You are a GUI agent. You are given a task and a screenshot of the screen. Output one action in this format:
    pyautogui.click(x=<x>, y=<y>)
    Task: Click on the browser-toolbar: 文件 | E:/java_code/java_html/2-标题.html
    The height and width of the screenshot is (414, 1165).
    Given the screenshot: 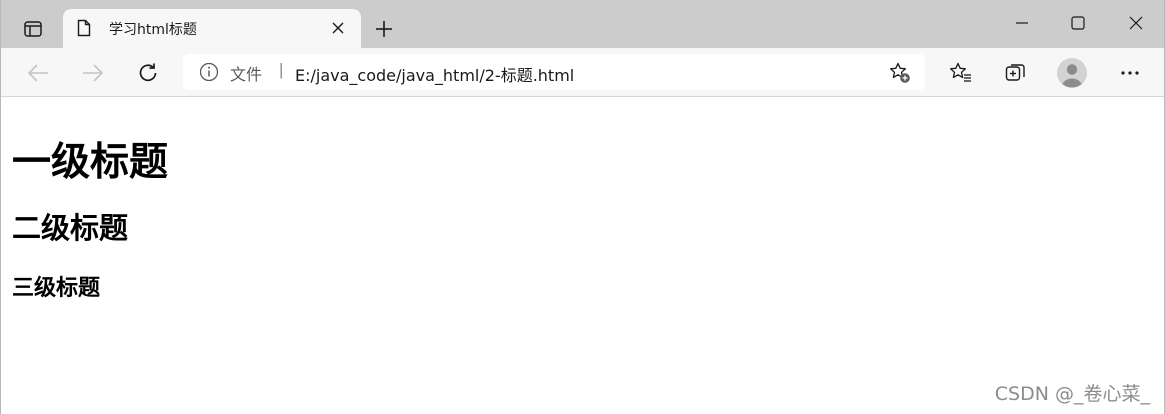 What is the action you would take?
    pyautogui.click(x=582, y=72)
    